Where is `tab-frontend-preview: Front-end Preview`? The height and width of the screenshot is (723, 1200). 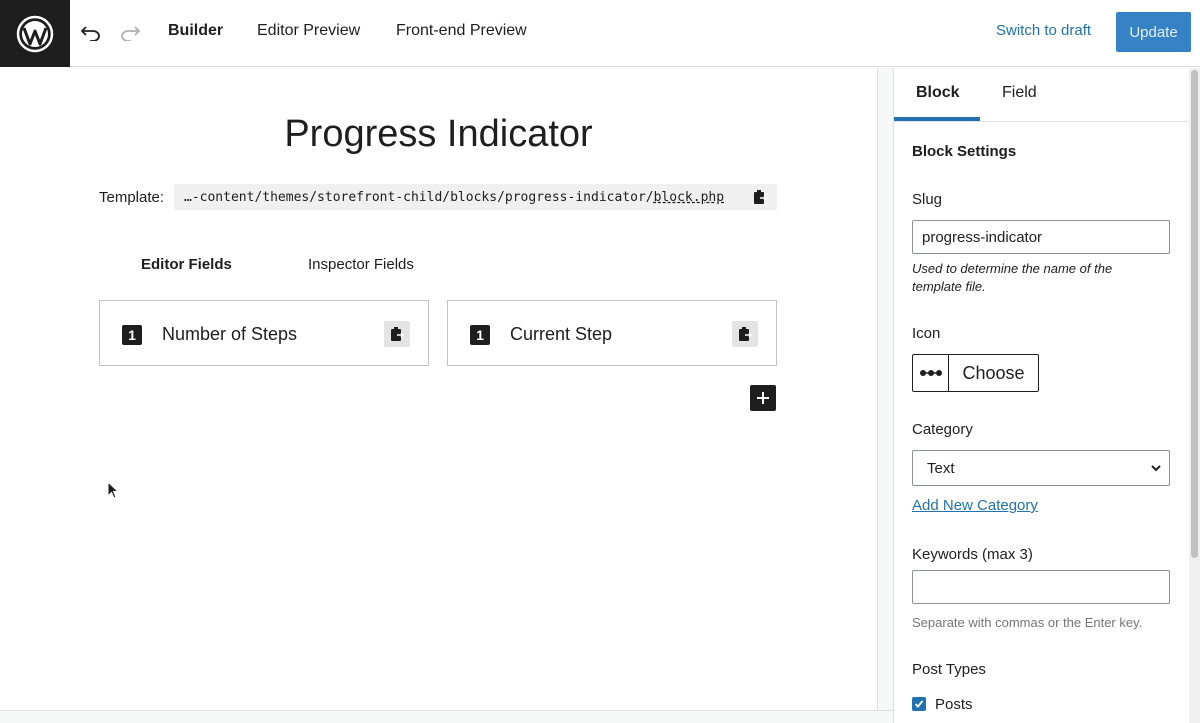
tab-frontend-preview: Front-end Preview is located at coordinates (461, 31).